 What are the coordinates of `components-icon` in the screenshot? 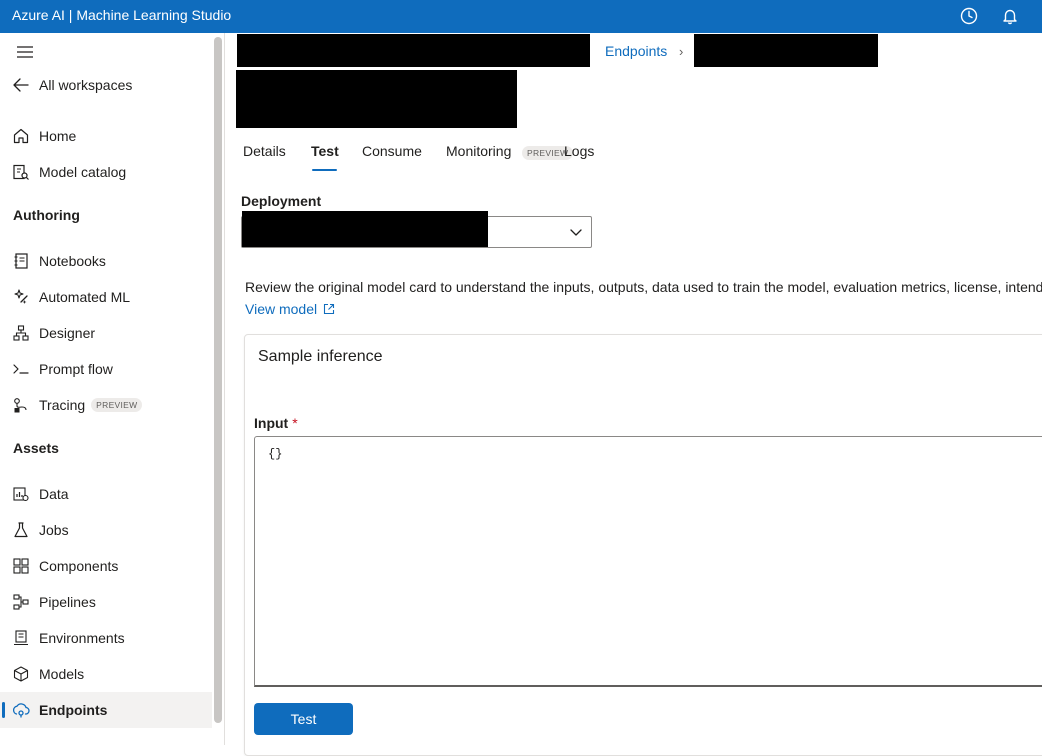 It's located at (21, 566).